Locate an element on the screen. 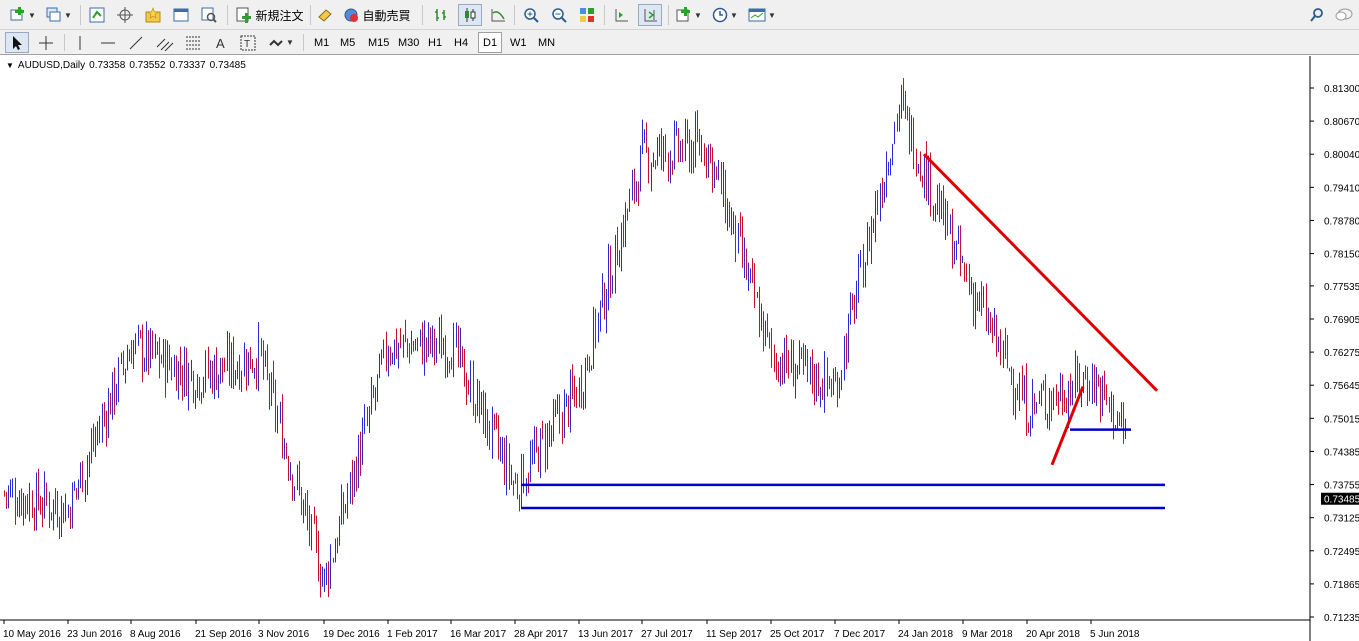  vertical-line-button is located at coordinates (80, 42).